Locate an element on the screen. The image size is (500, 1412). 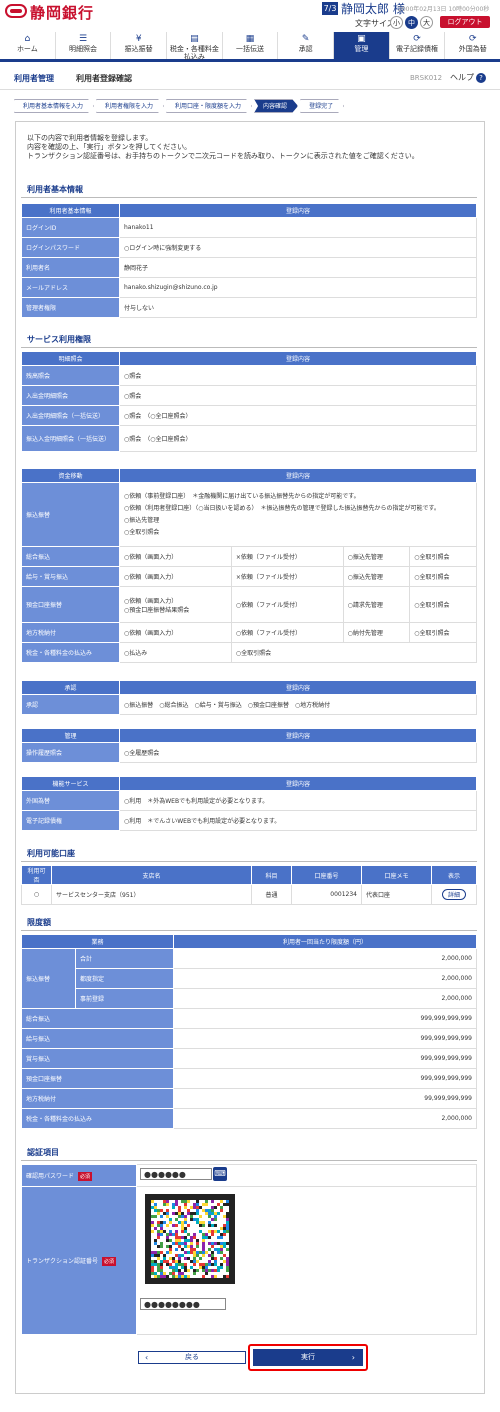
transaction-auth-input: ●●●●●●●● is located at coordinates (183, 1304).